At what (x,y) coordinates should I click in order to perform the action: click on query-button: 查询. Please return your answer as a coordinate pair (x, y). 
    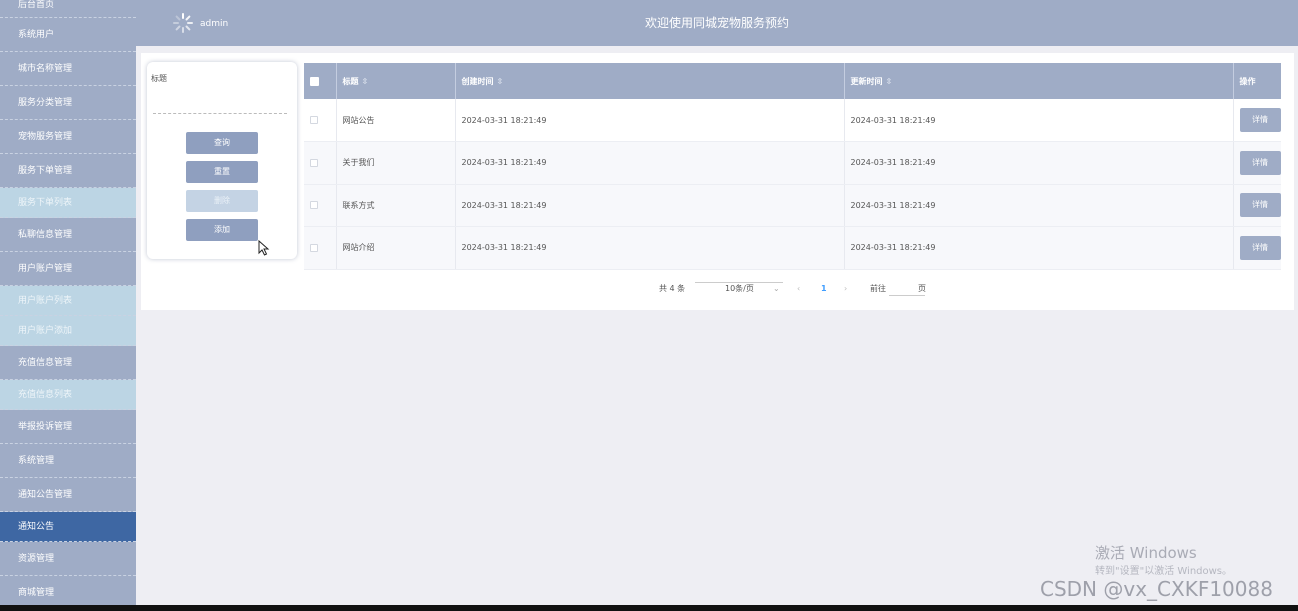
    Looking at the image, I should click on (222, 143).